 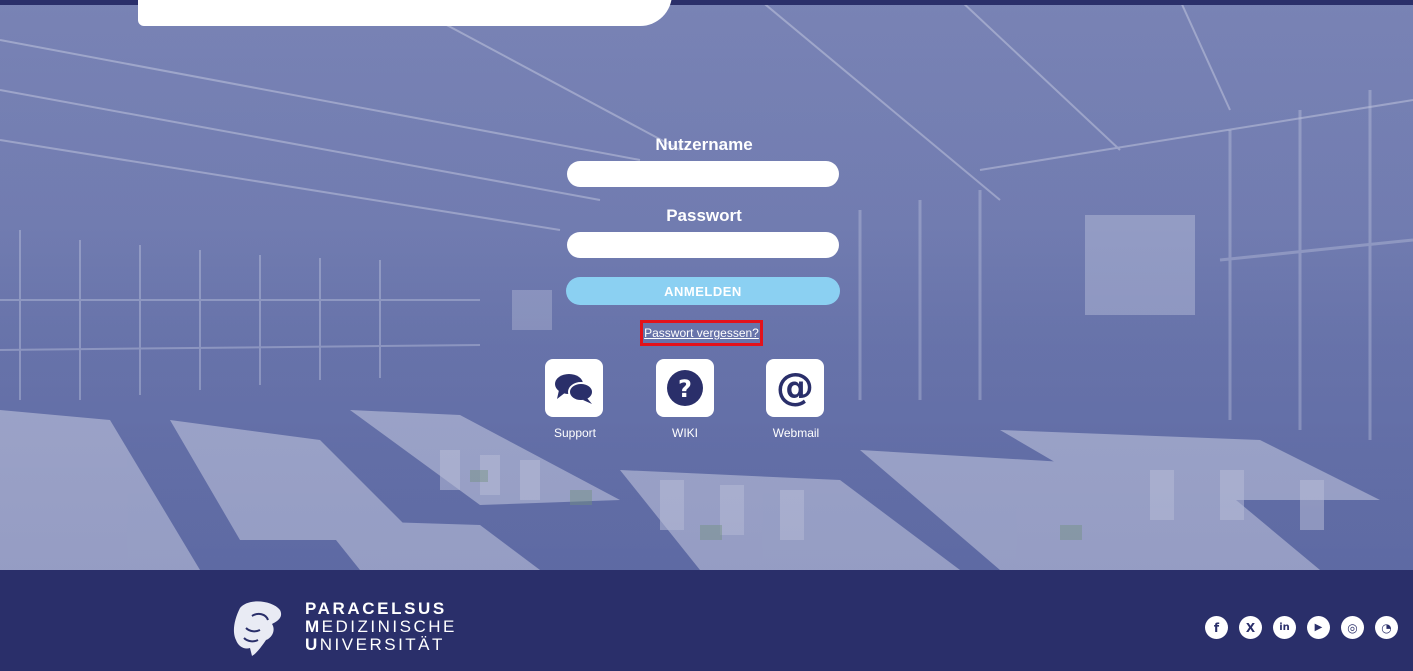 I want to click on wiki-tile: ?, so click(x=685, y=388).